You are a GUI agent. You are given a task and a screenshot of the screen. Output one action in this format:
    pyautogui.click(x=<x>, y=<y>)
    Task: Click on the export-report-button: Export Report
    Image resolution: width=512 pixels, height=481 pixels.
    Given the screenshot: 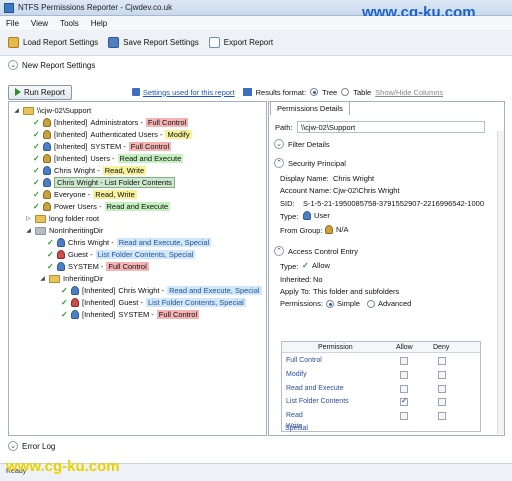 What is the action you would take?
    pyautogui.click(x=240, y=42)
    